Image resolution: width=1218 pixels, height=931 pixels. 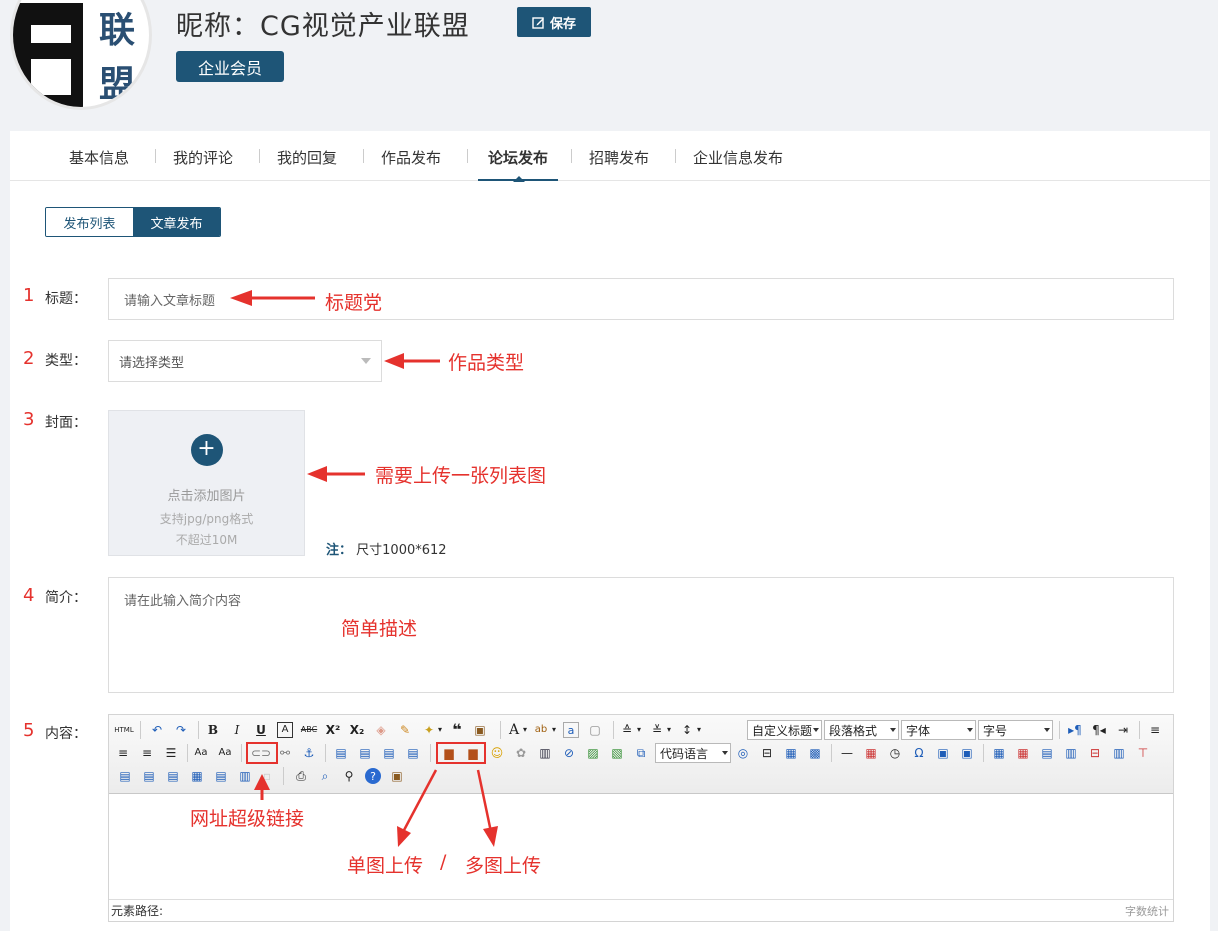 What do you see at coordinates (147, 753) in the screenshot?
I see `align-right-icon: ≡` at bounding box center [147, 753].